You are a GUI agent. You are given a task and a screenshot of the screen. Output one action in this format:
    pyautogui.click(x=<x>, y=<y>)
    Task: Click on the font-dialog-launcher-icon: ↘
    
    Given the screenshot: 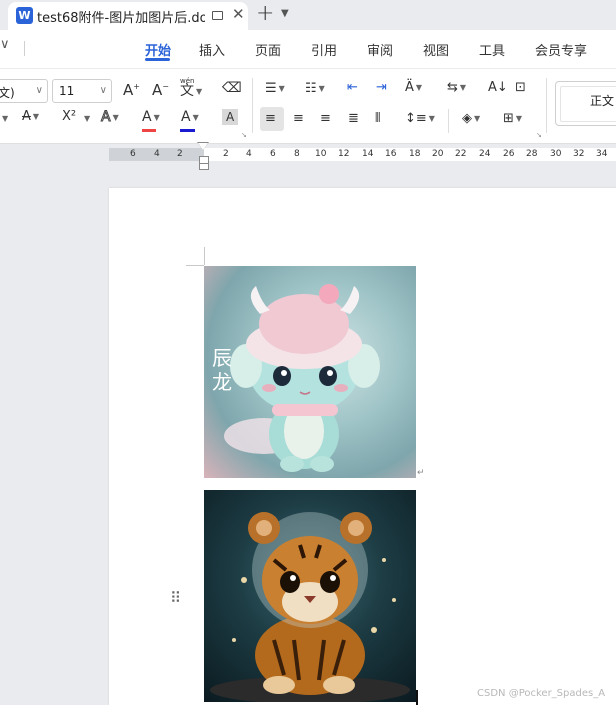 What is the action you would take?
    pyautogui.click(x=244, y=135)
    